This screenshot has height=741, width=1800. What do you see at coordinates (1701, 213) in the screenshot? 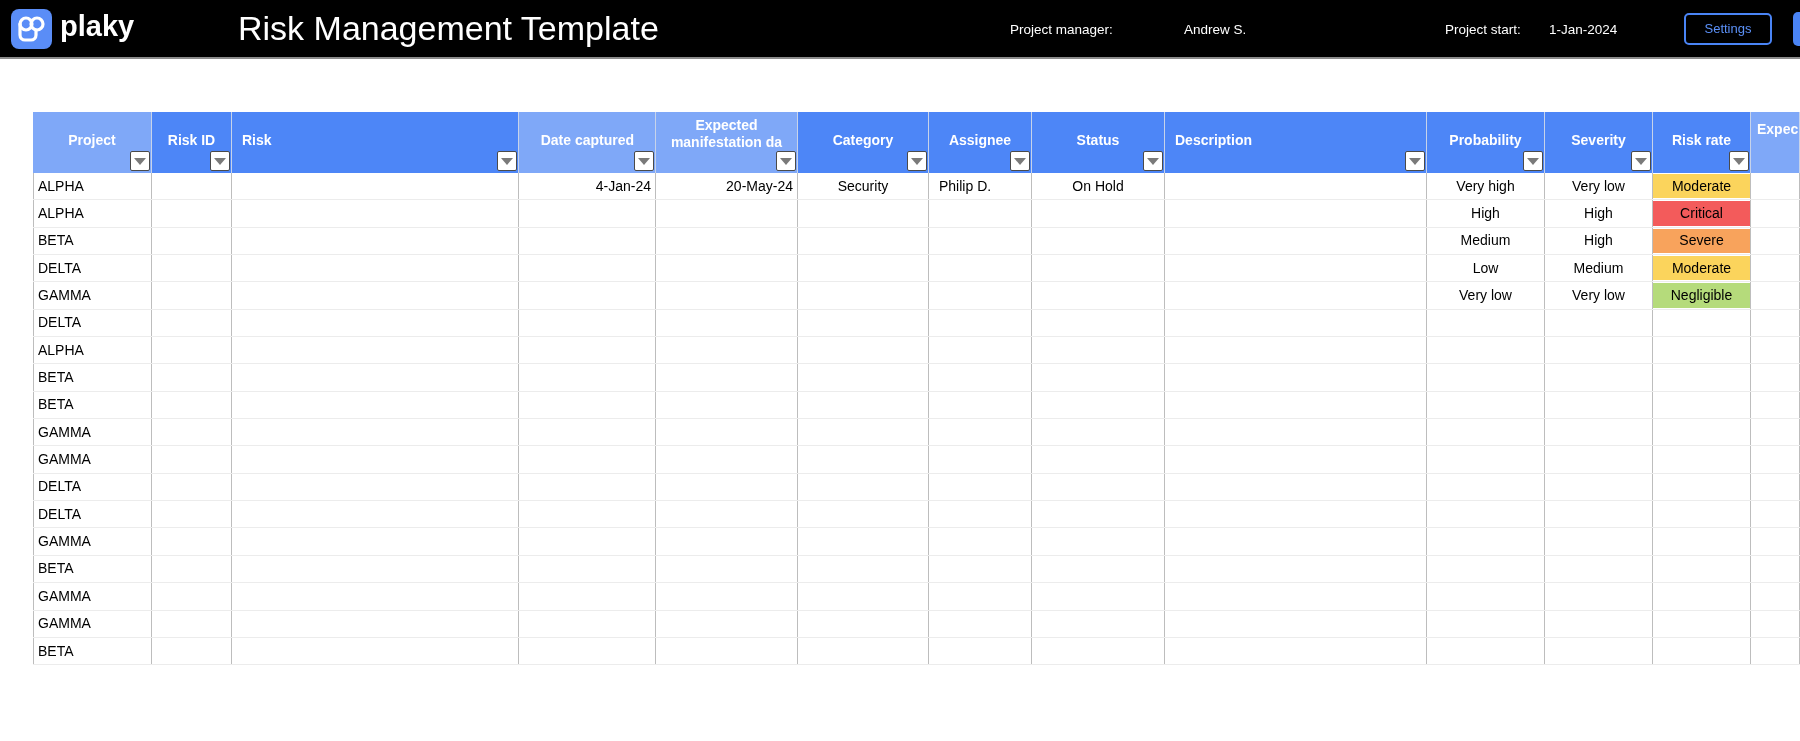
I see `risk-rate-cell: Critical` at bounding box center [1701, 213].